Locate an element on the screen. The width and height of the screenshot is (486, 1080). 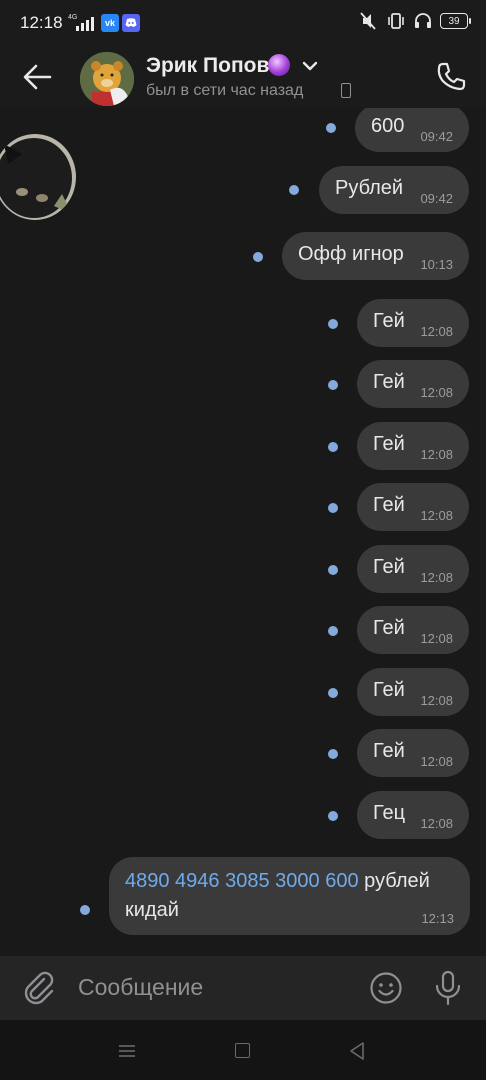
message-text: 600 is located at coordinates (388, 126).